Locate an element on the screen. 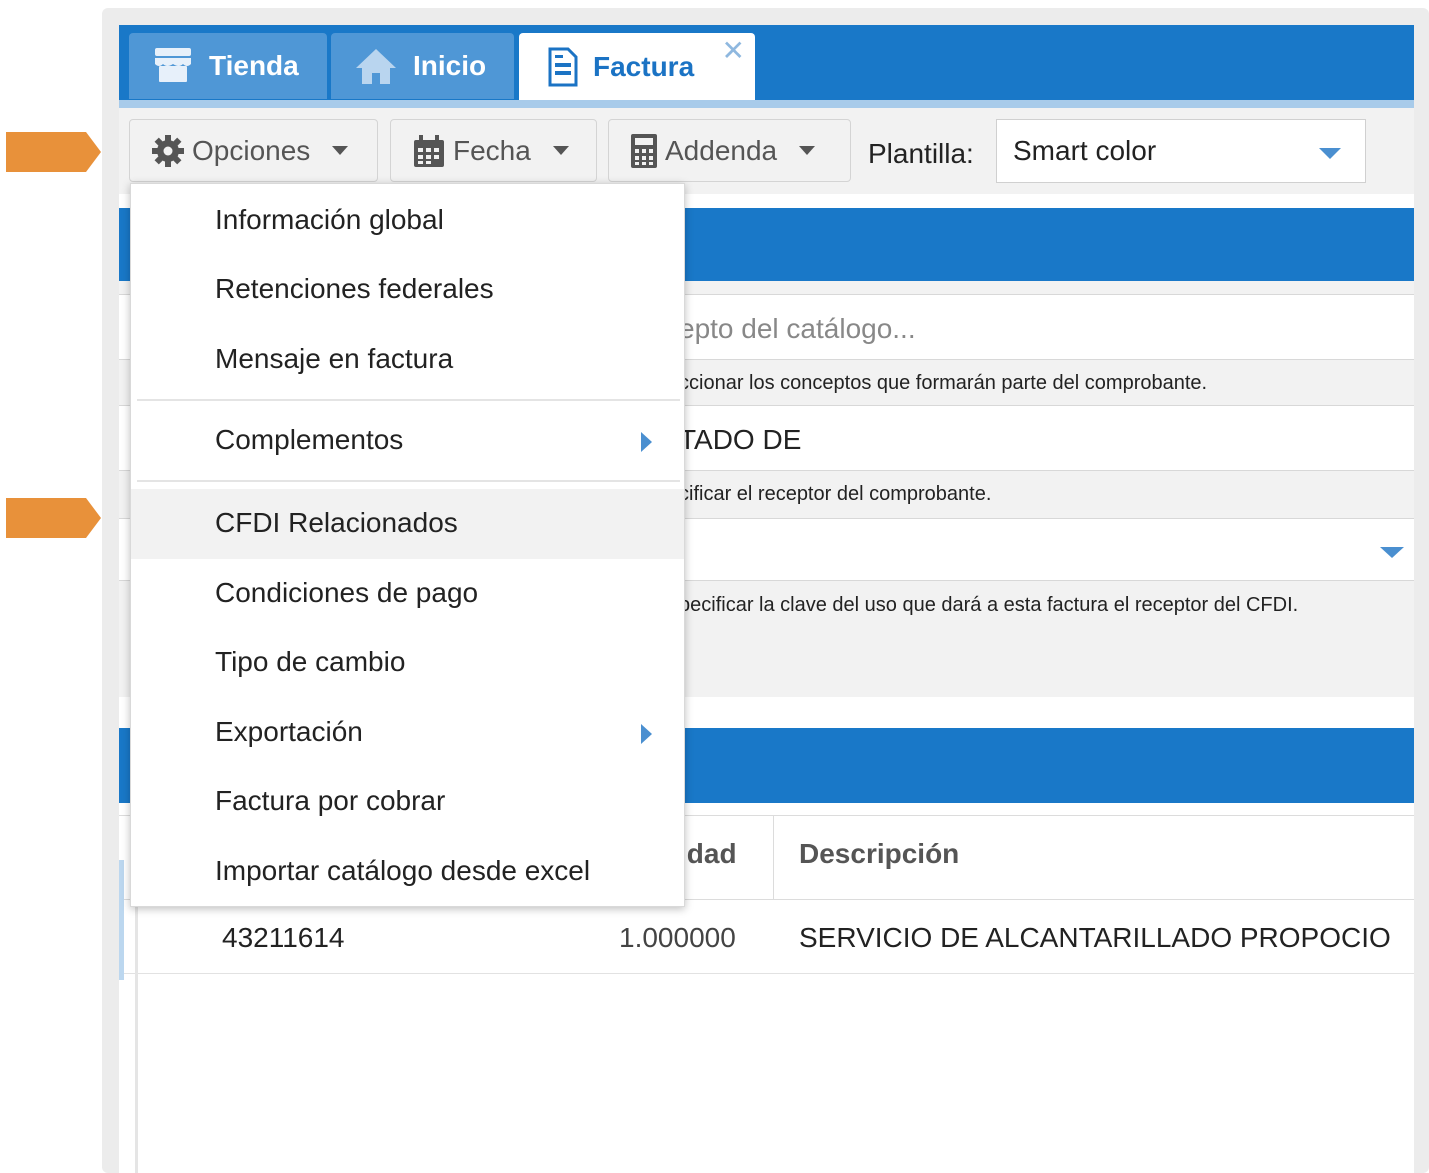 This screenshot has width=1429, height=1173. menu-item-retenciones-federales: Retenciones federales is located at coordinates (408, 290).